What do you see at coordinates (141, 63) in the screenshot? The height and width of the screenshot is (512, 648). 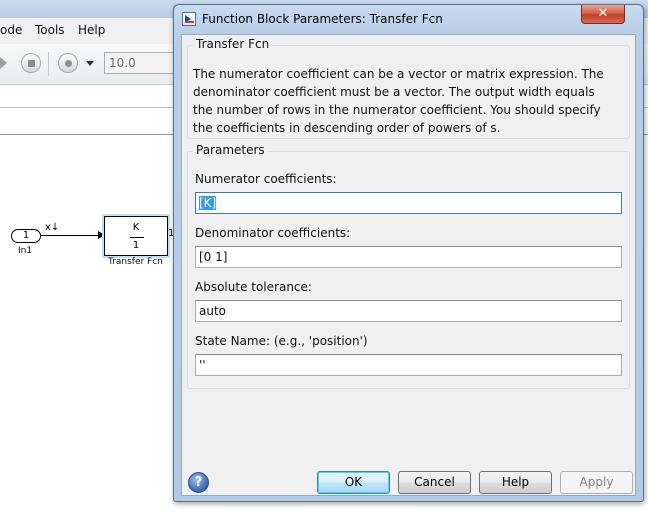 I see `stop-time-input: 10.0` at bounding box center [141, 63].